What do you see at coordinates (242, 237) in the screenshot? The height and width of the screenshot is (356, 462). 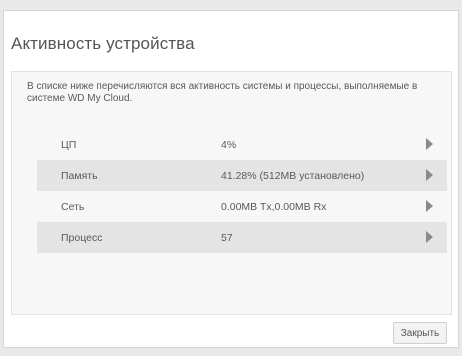 I see `activity-row-process: Процесс 57` at bounding box center [242, 237].